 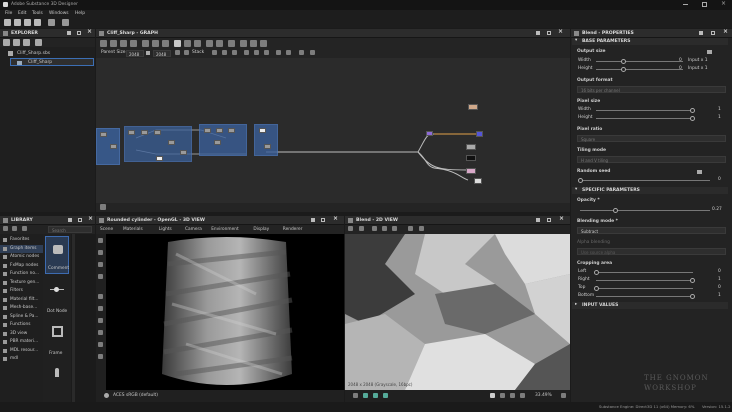 I want to click on pixel-width-knob, so click(x=692, y=110).